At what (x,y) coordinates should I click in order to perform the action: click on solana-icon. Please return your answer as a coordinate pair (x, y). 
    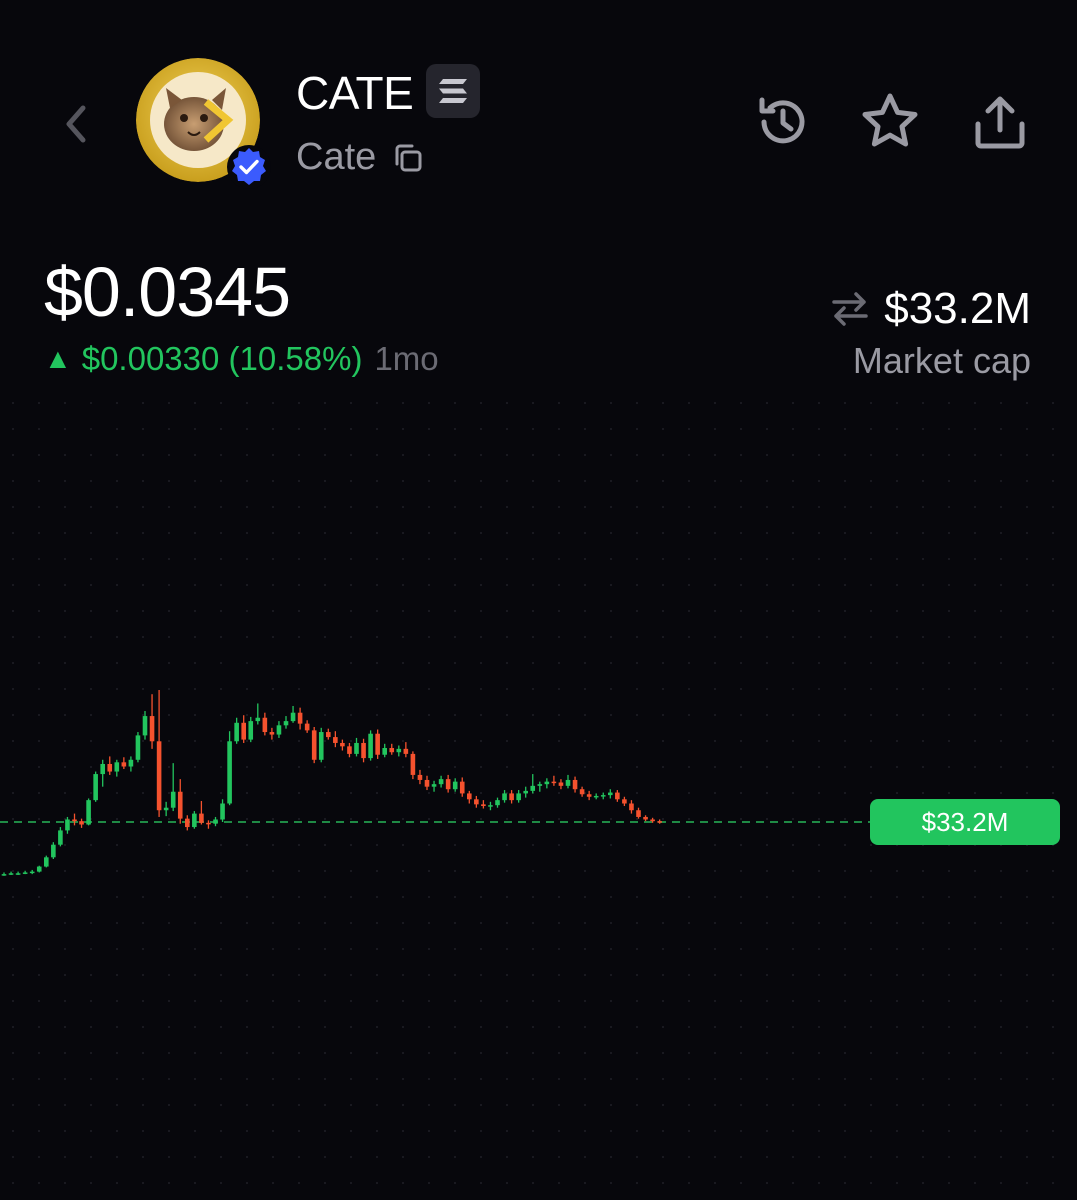
    Looking at the image, I should click on (453, 91).